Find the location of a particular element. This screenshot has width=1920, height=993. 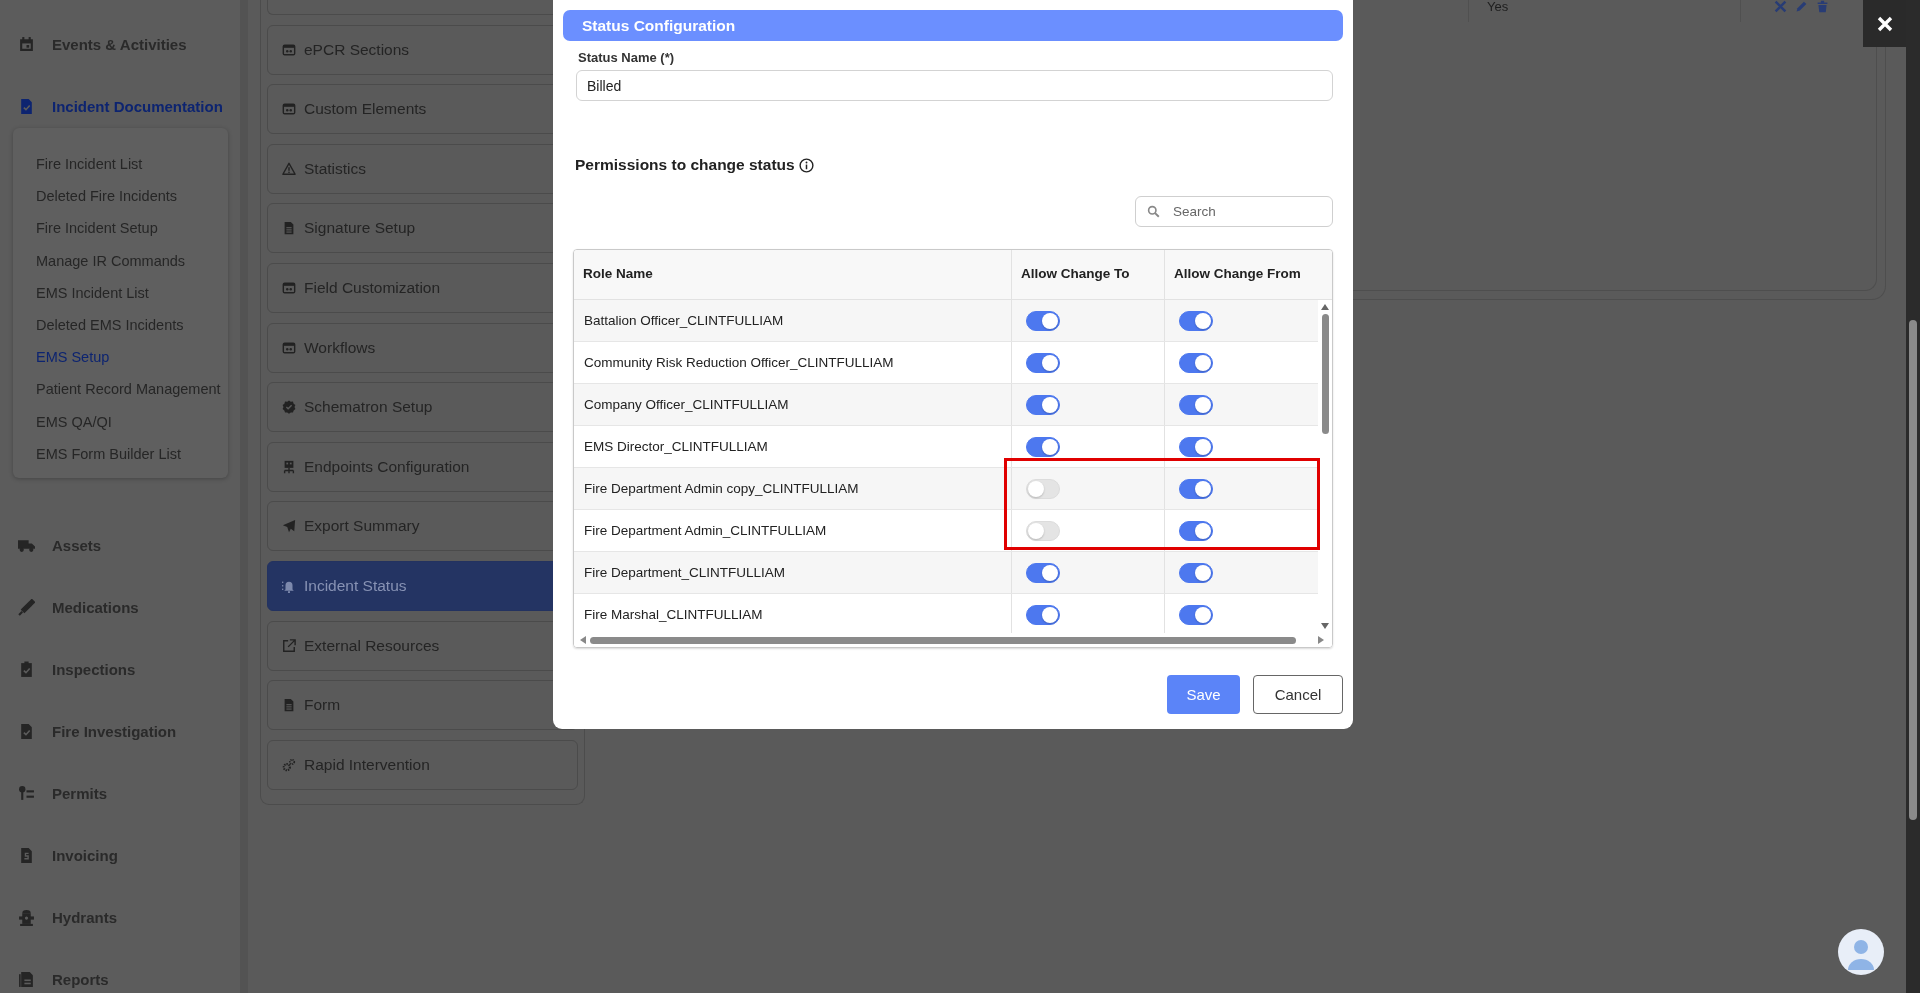

sitemap-icon is located at coordinates (289, 466).